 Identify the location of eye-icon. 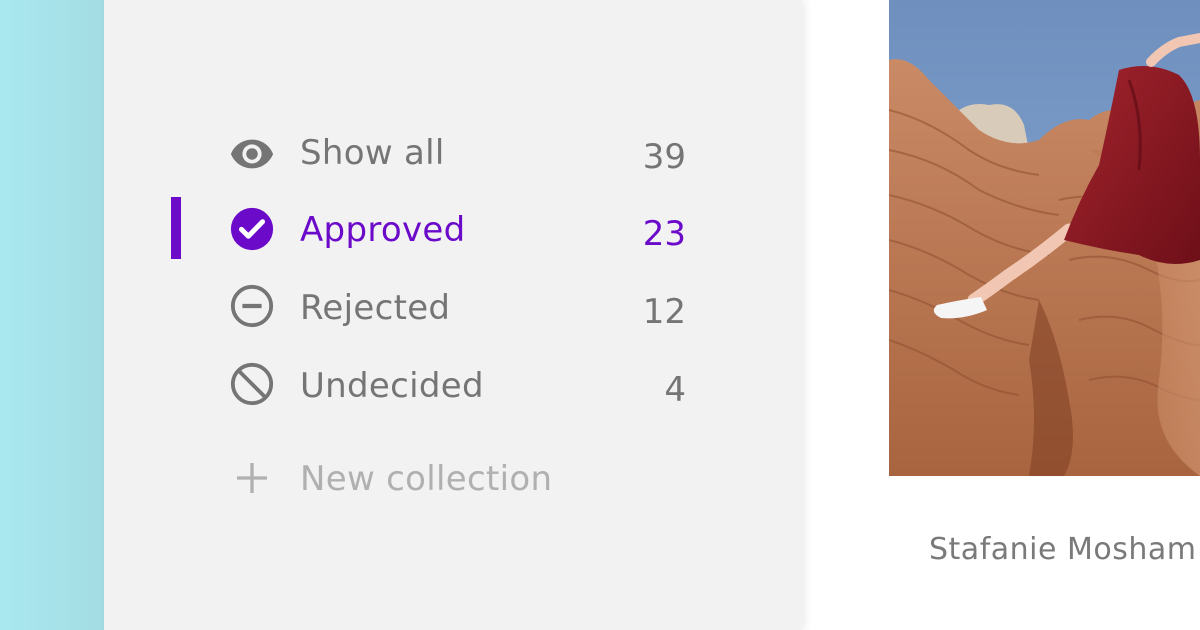
(252, 153).